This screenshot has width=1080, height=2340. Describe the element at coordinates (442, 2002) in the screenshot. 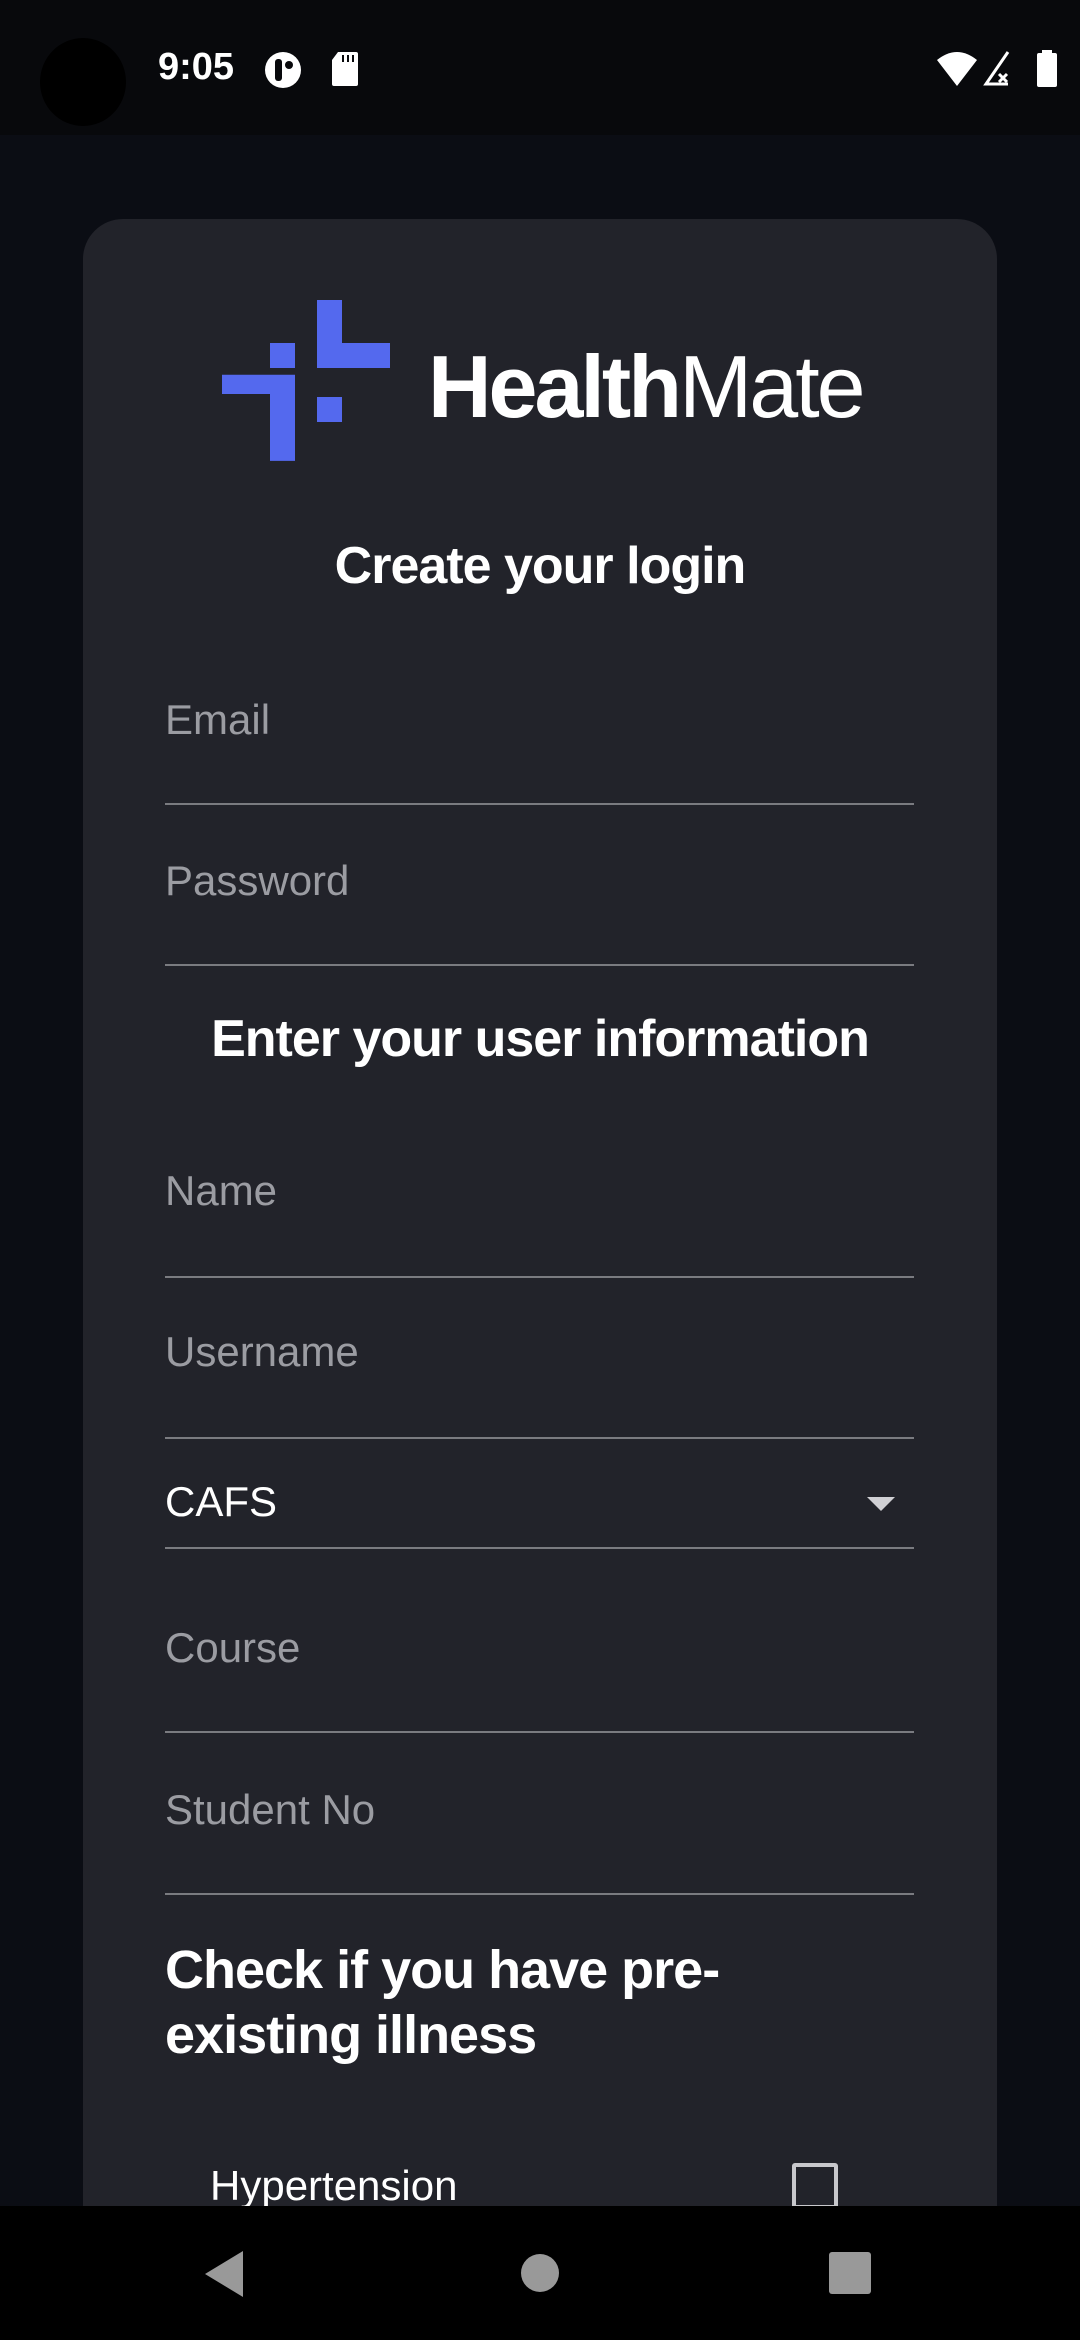

I see `illness-title: Check if you have pre-existing illness` at that location.